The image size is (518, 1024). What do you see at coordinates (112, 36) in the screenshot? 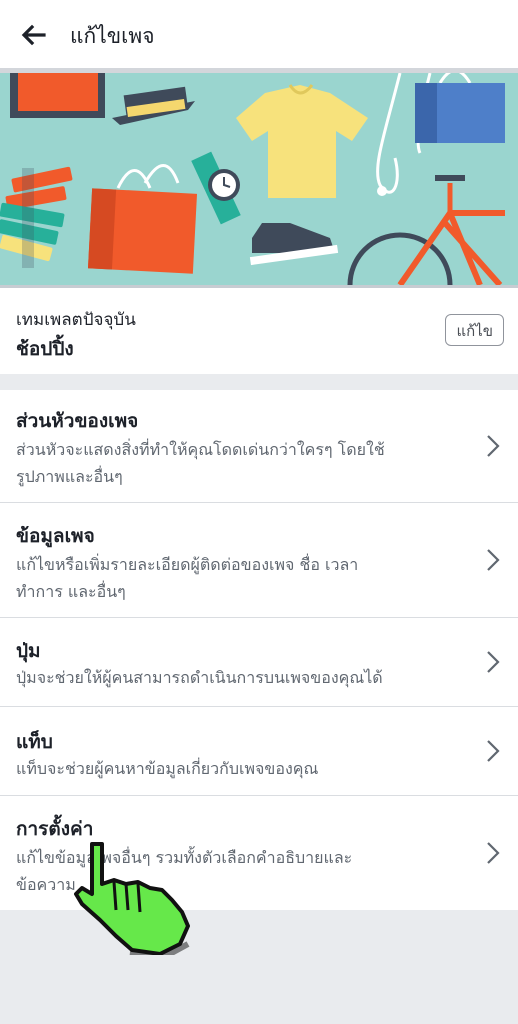
I see `page-title: แก้ไขเพจ` at bounding box center [112, 36].